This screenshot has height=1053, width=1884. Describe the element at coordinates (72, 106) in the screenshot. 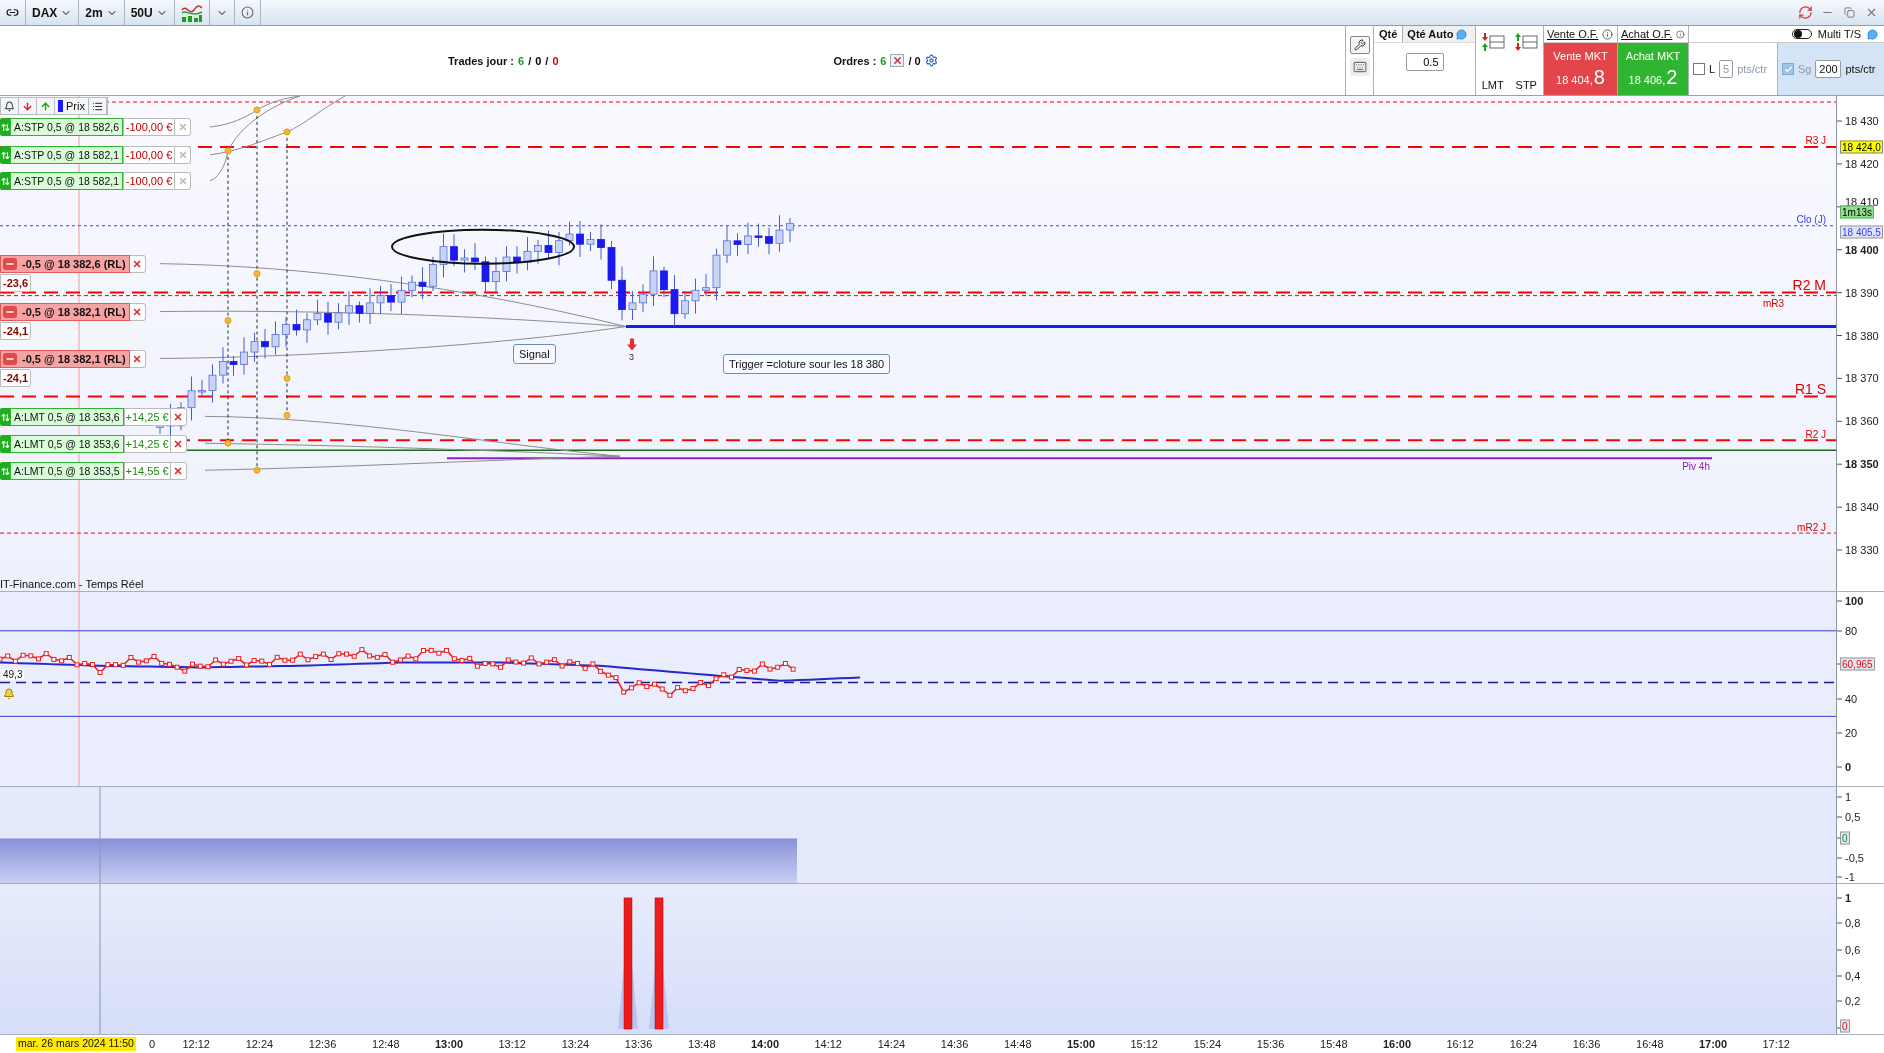

I see `price-style-button: Prix` at that location.